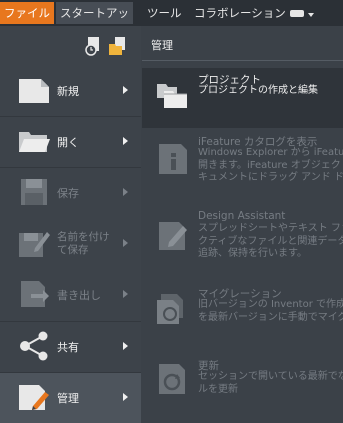 The image size is (343, 423). Describe the element at coordinates (34, 142) in the screenshot. I see `open-folder-icon` at that location.